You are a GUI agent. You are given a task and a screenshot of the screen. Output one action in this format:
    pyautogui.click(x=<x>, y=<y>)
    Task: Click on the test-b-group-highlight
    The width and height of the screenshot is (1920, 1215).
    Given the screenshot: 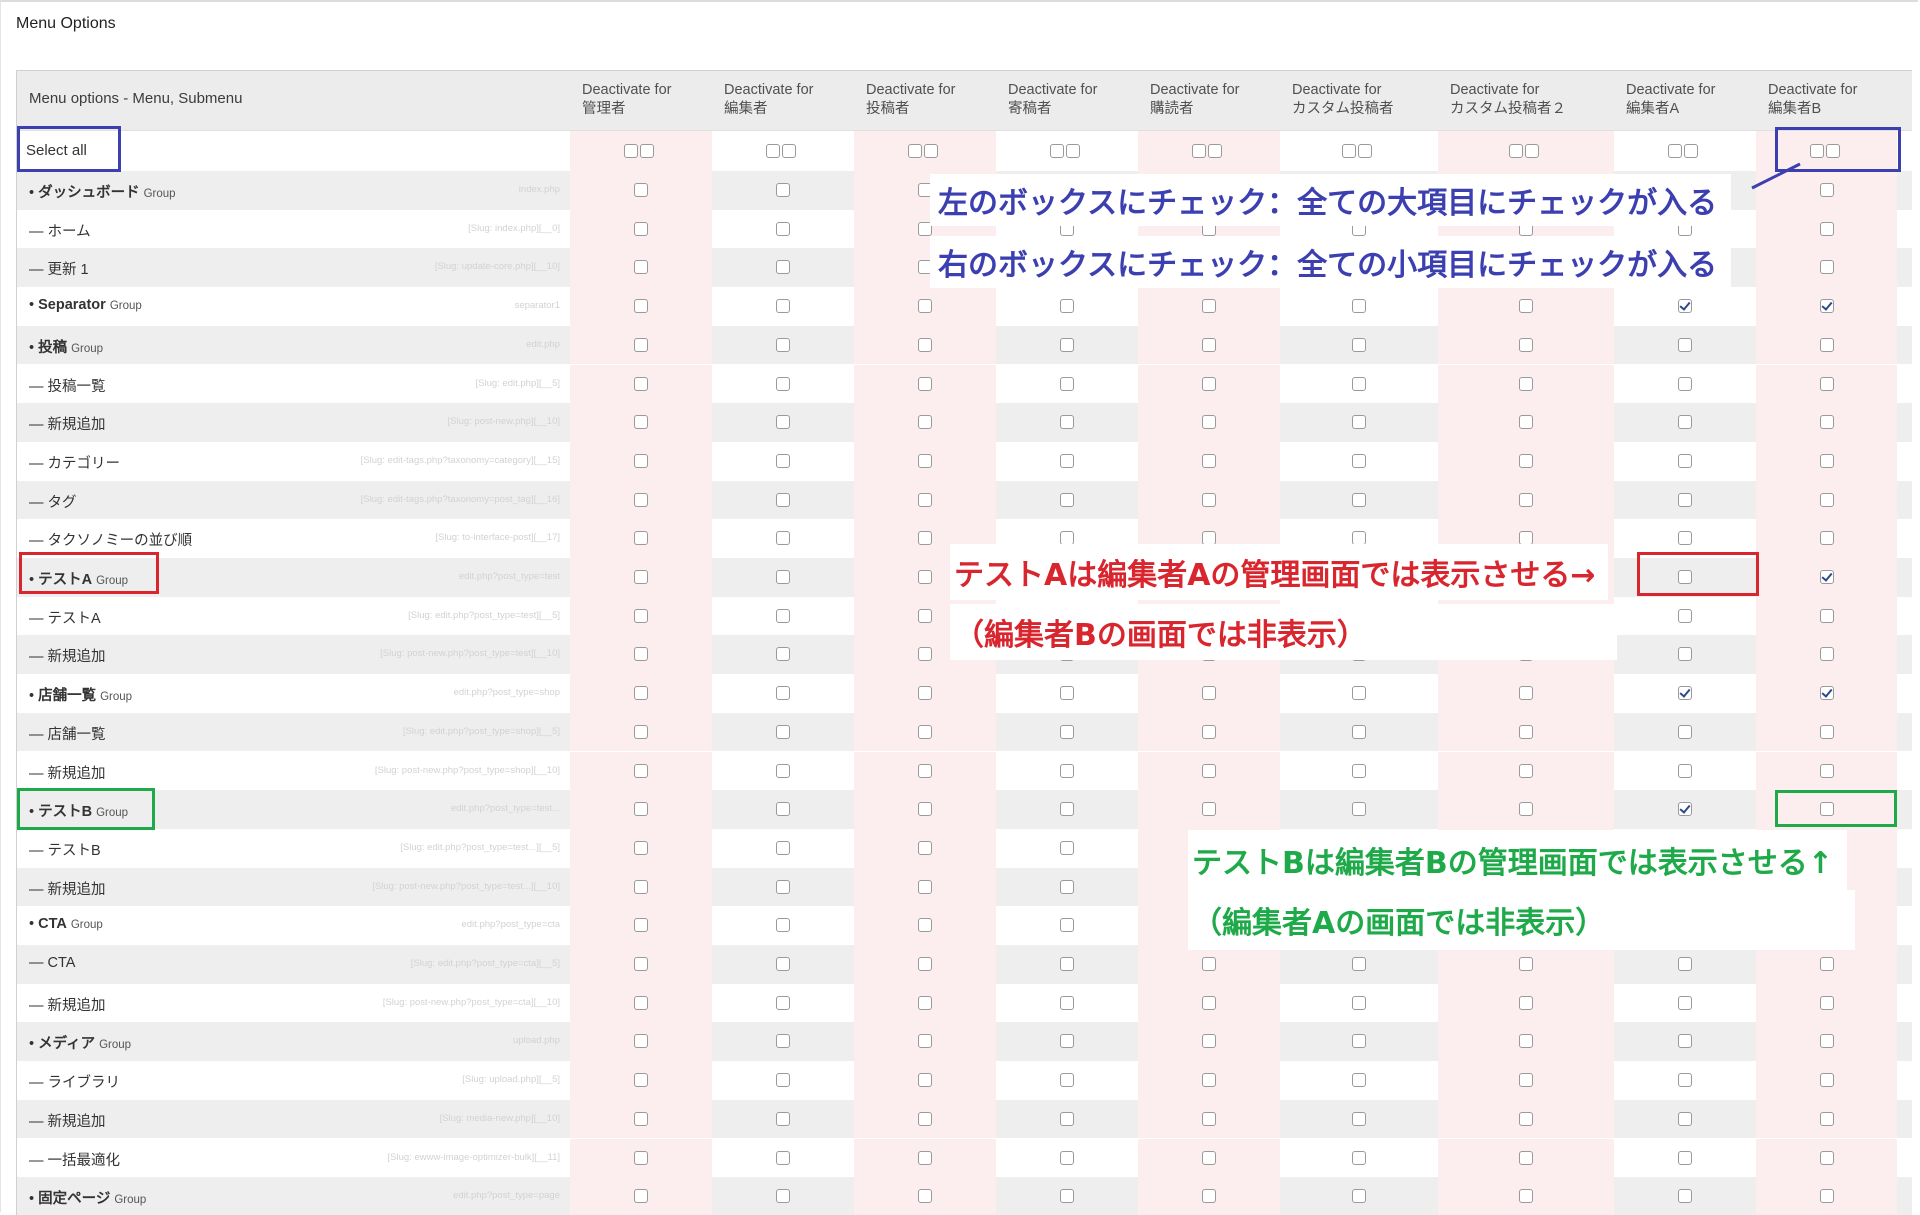 What is the action you would take?
    pyautogui.click(x=86, y=809)
    